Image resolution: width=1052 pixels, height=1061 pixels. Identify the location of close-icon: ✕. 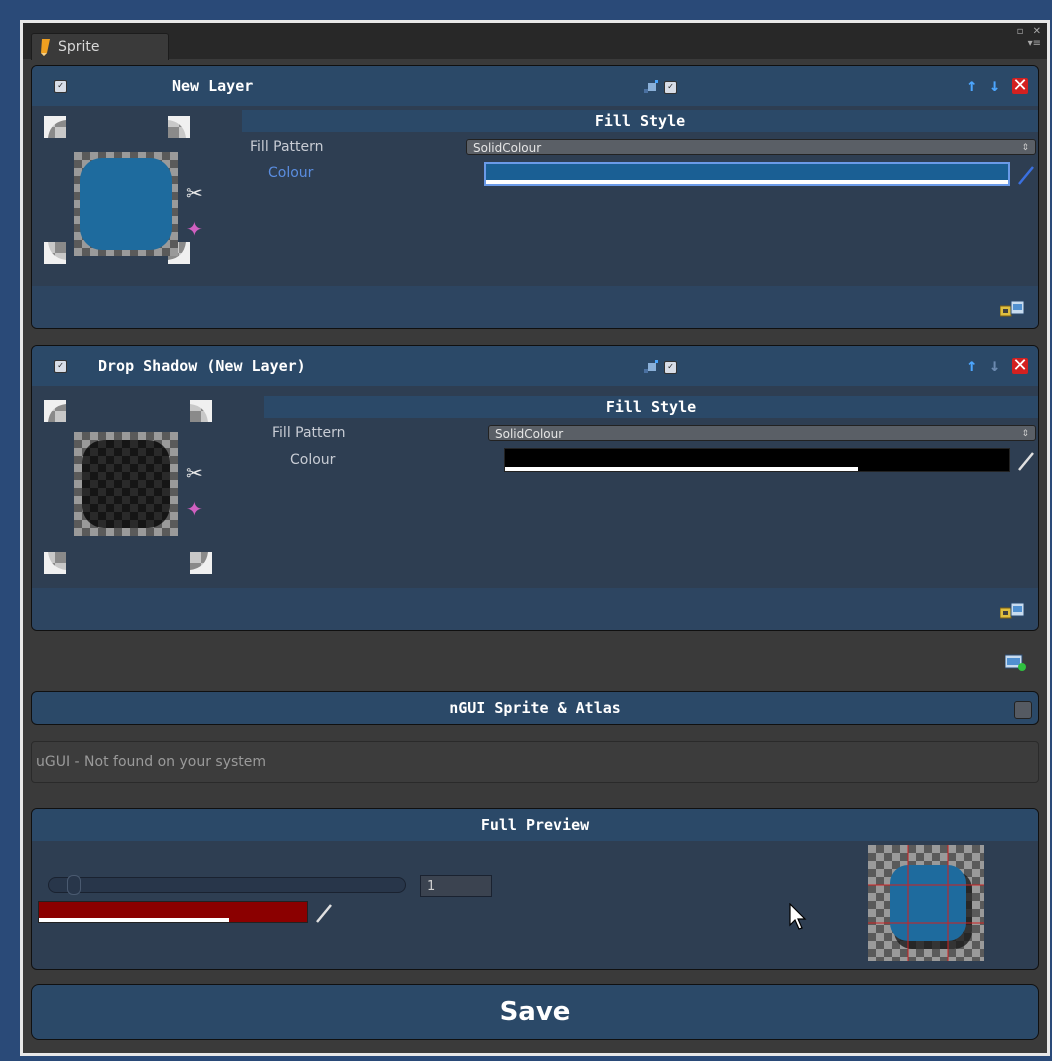
(1037, 32).